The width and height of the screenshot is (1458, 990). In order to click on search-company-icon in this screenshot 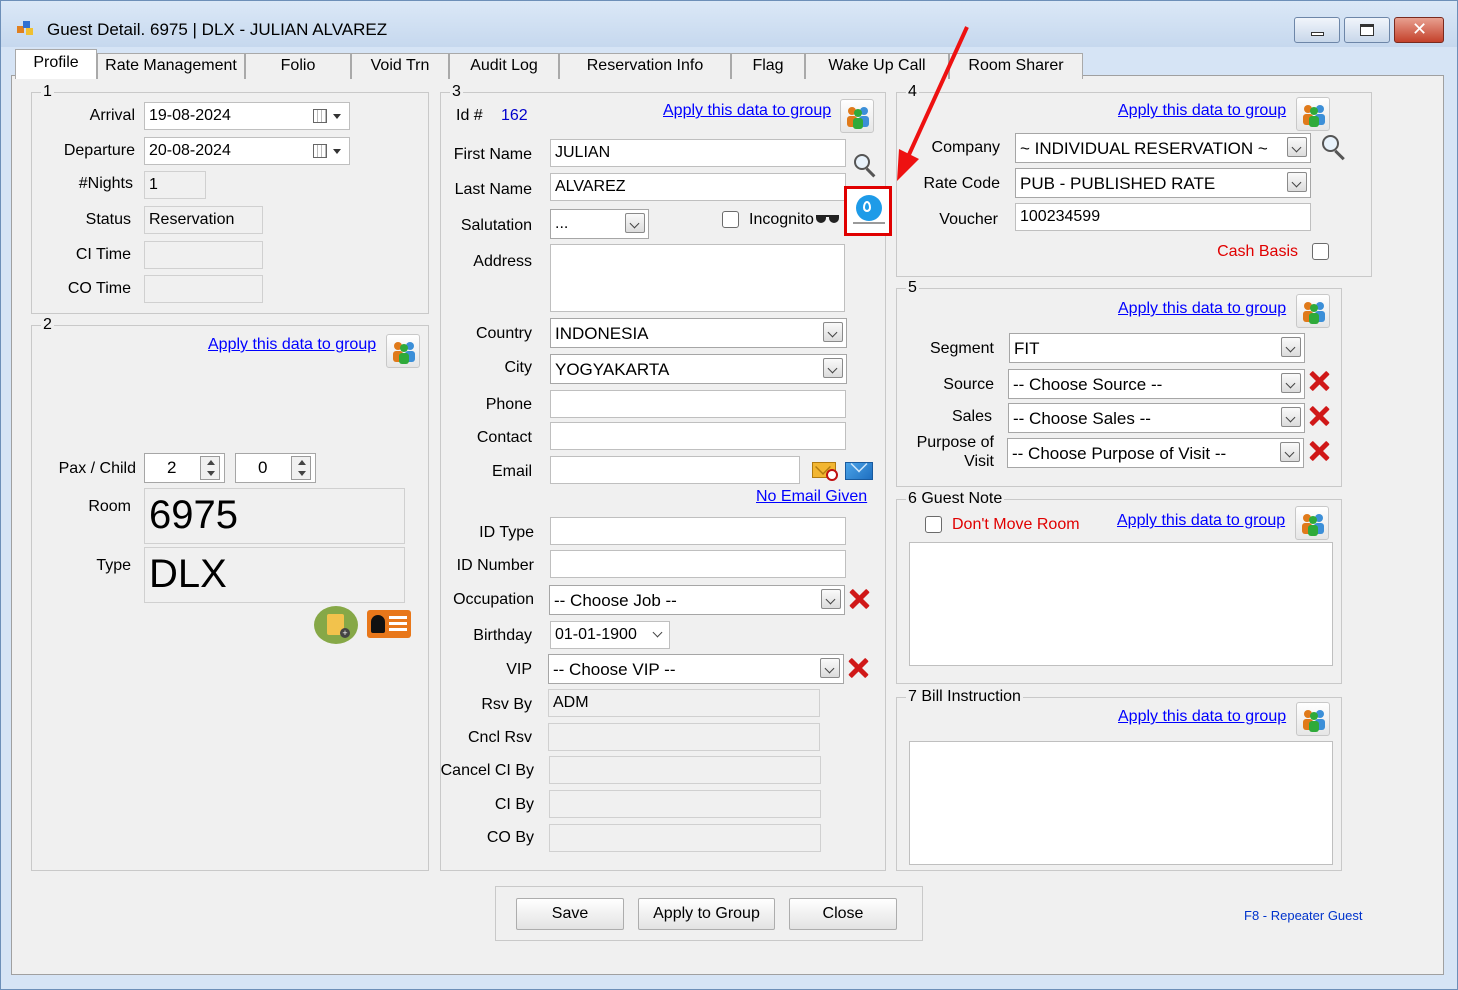, I will do `click(1334, 148)`.